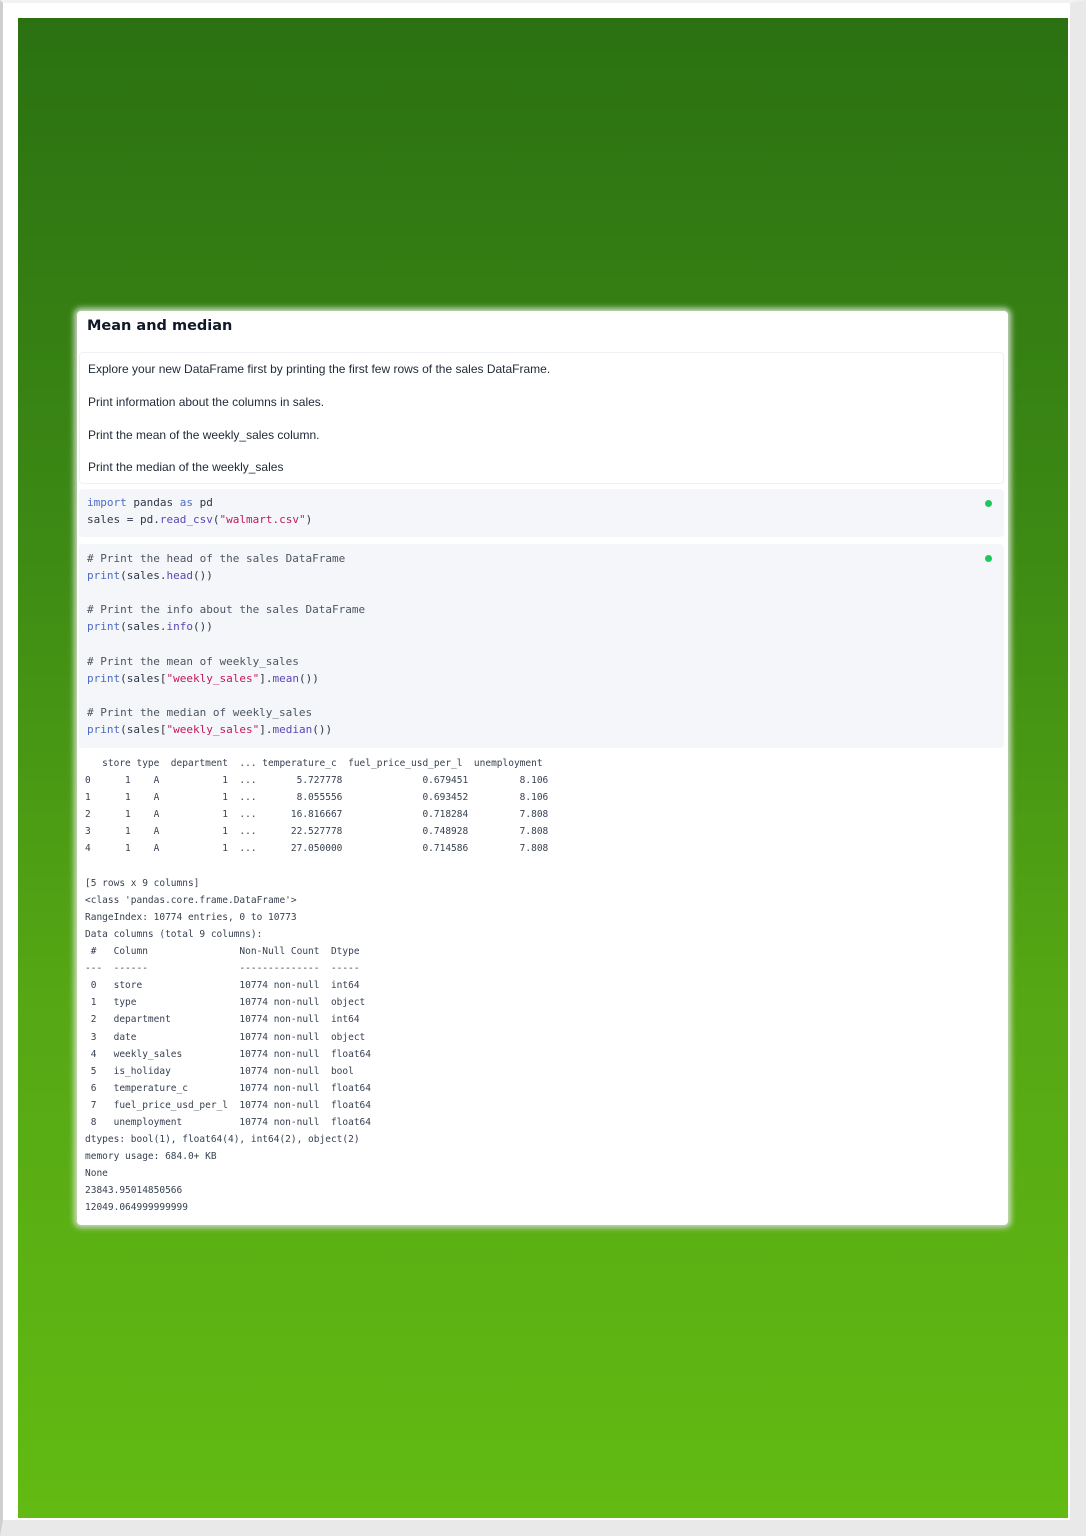 This screenshot has height=1536, width=1086. Describe the element at coordinates (150, 575) in the screenshot. I see `code-line-head: print(sales.head())` at that location.